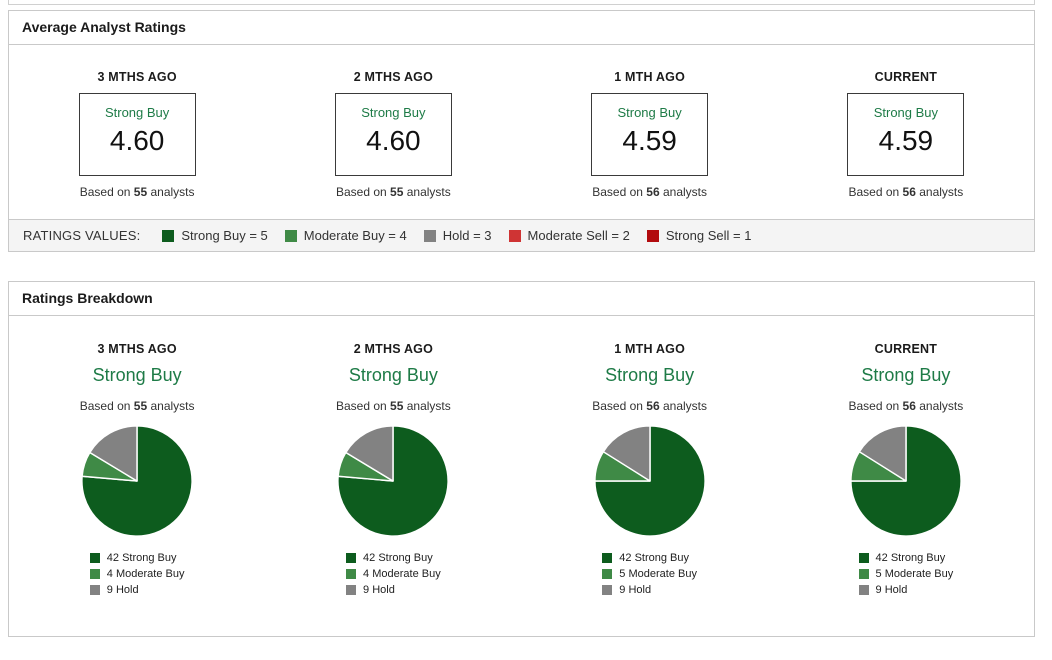  Describe the element at coordinates (652, 235) in the screenshot. I see `strong-sell-swatch-icon` at that location.